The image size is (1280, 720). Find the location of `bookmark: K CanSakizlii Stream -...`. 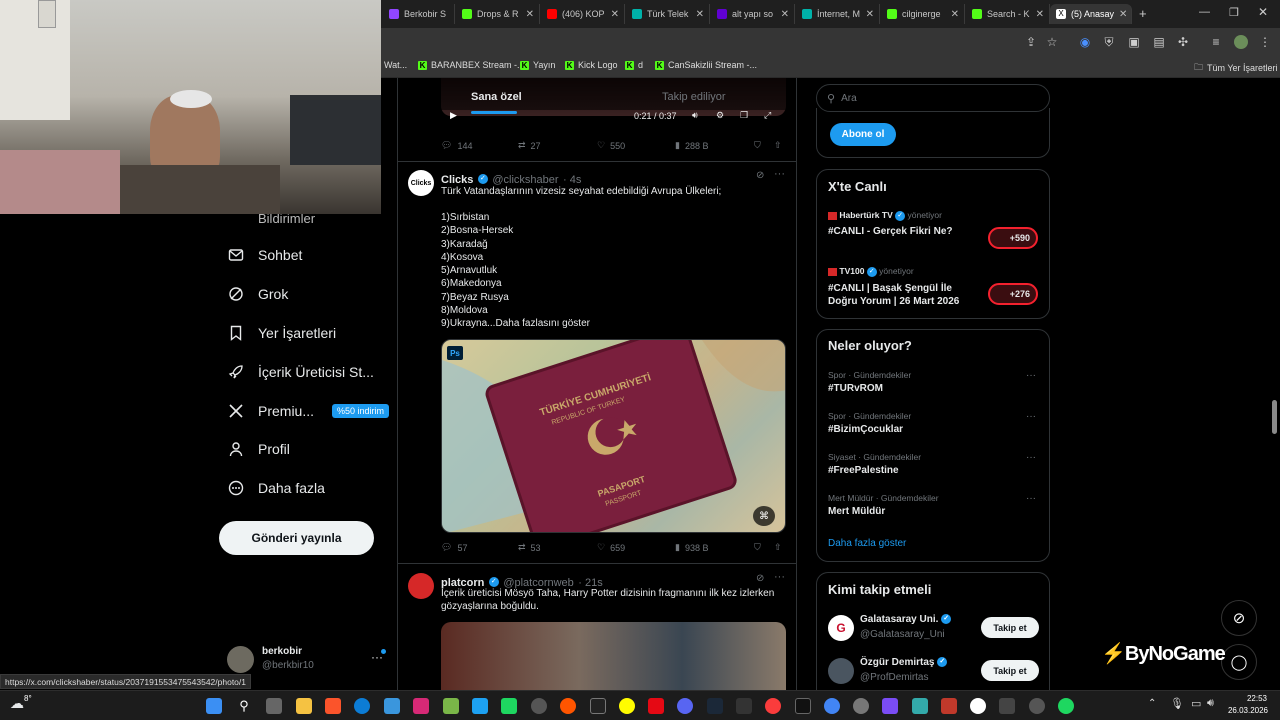

bookmark: K CanSakizlii Stream -... is located at coordinates (706, 65).